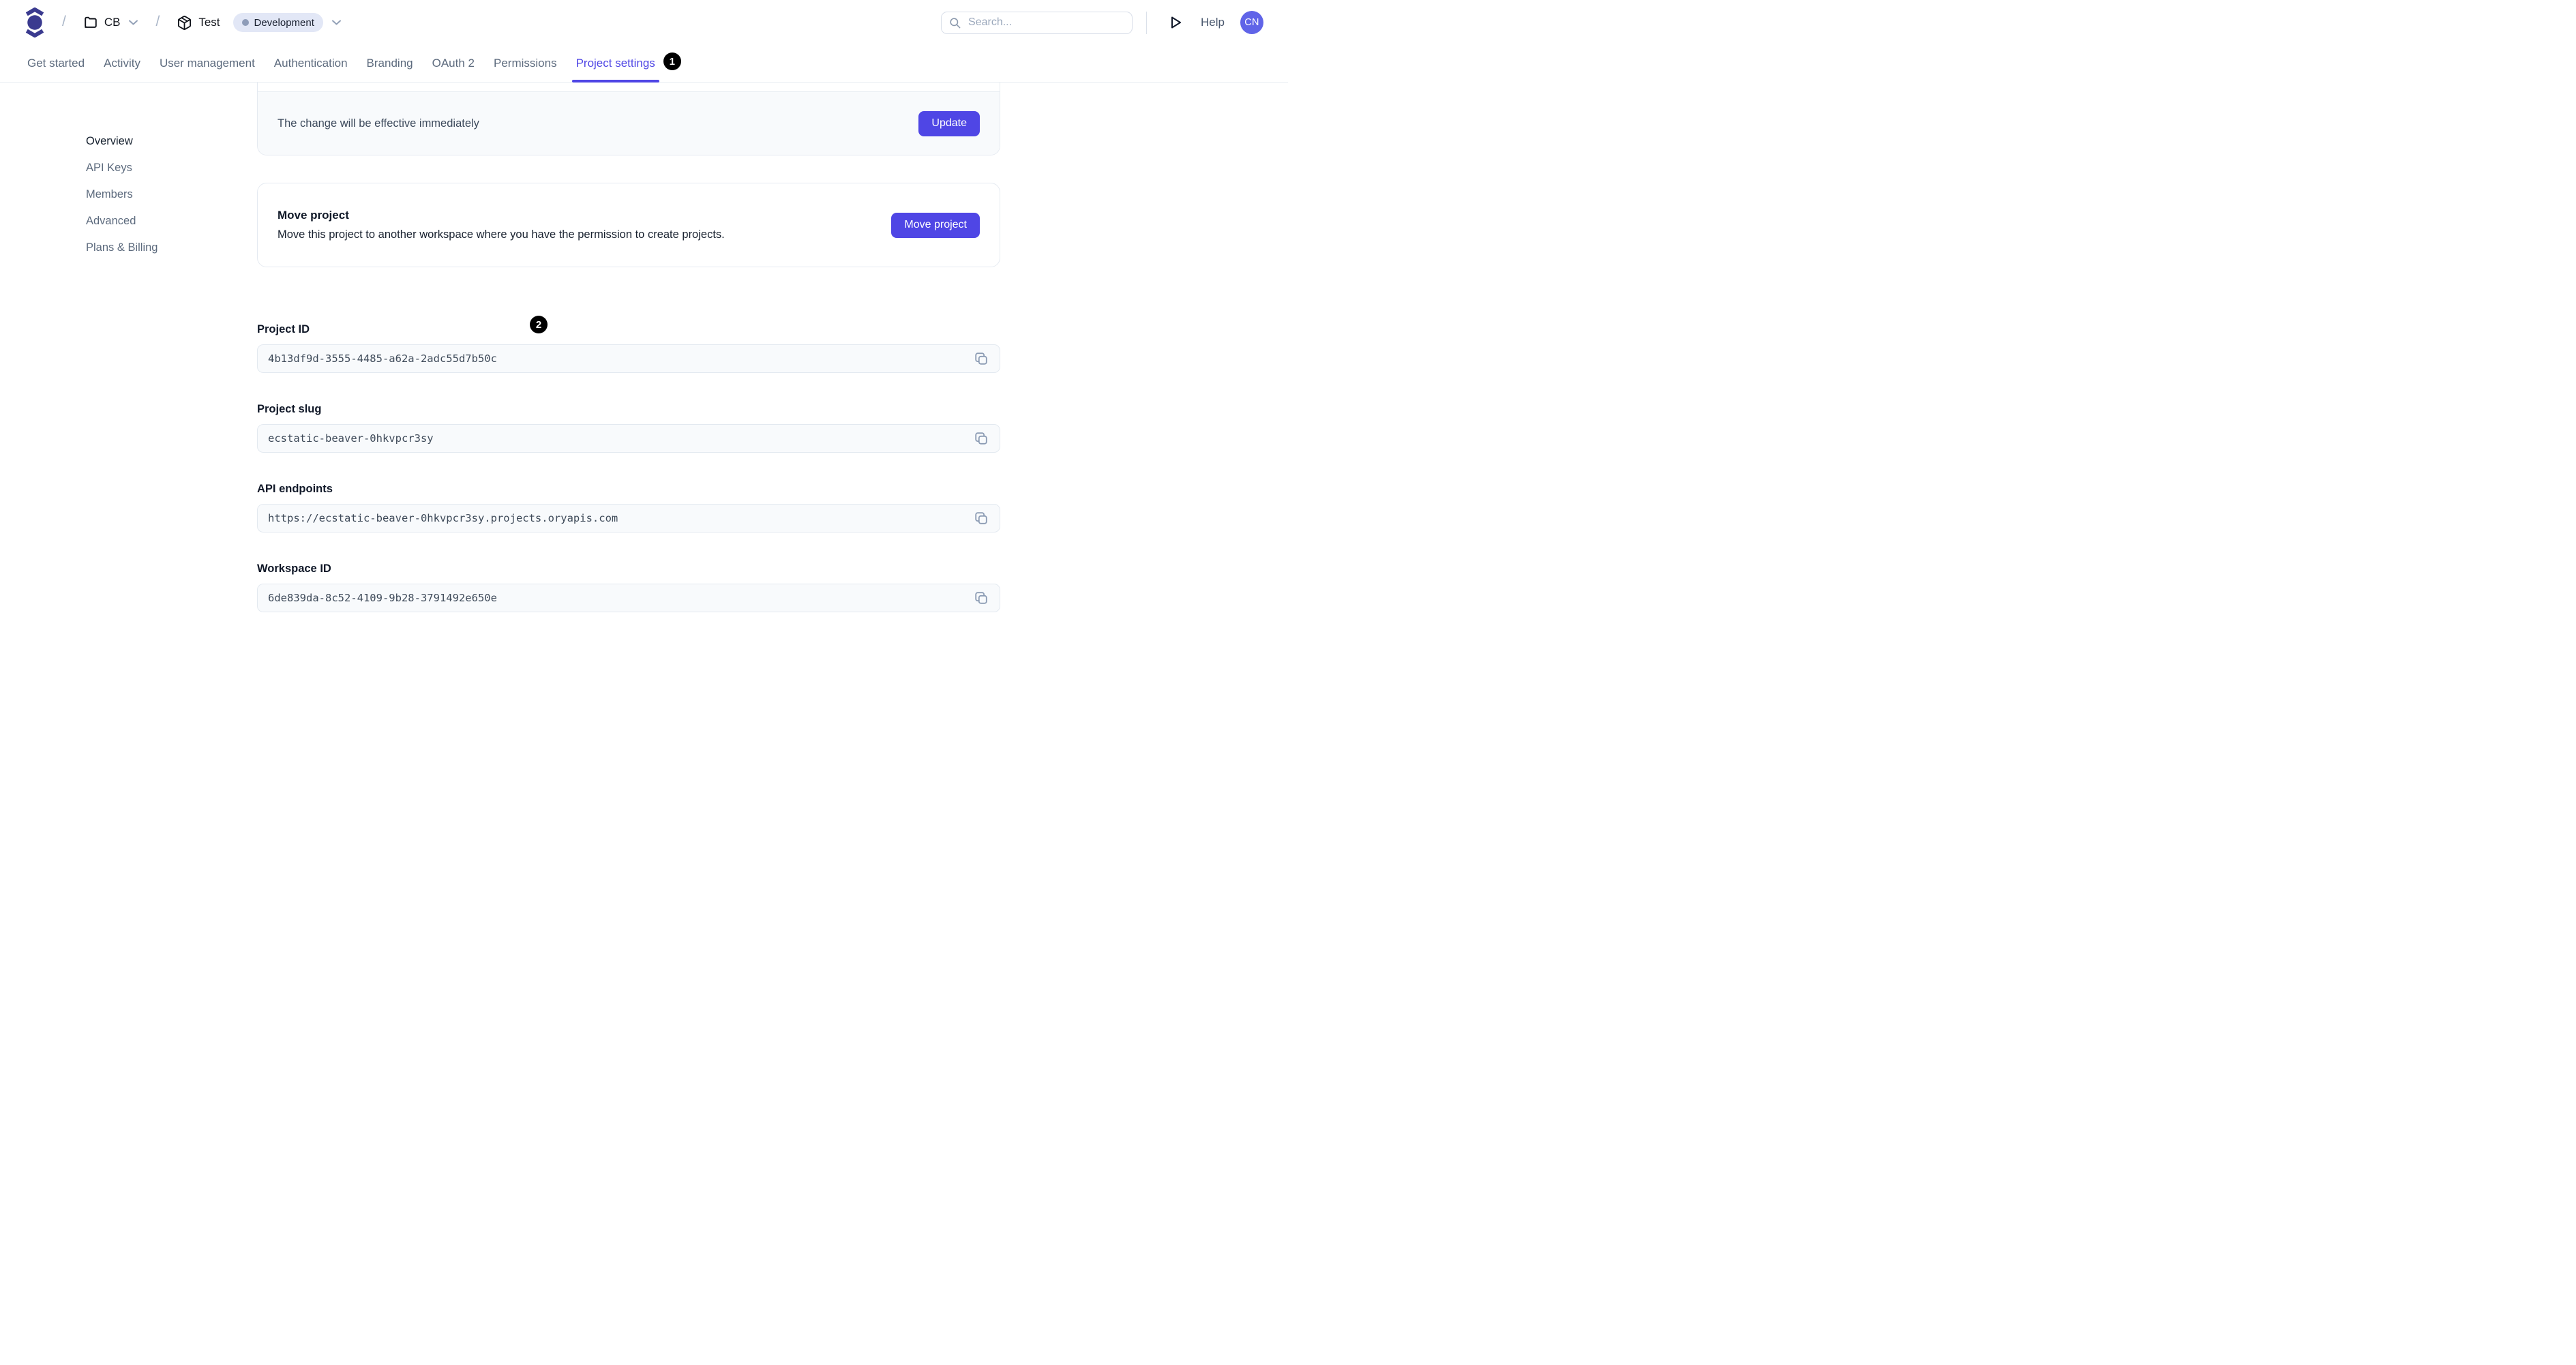 The height and width of the screenshot is (1365, 2576). Describe the element at coordinates (209, 22) in the screenshot. I see `project-name: Test` at that location.